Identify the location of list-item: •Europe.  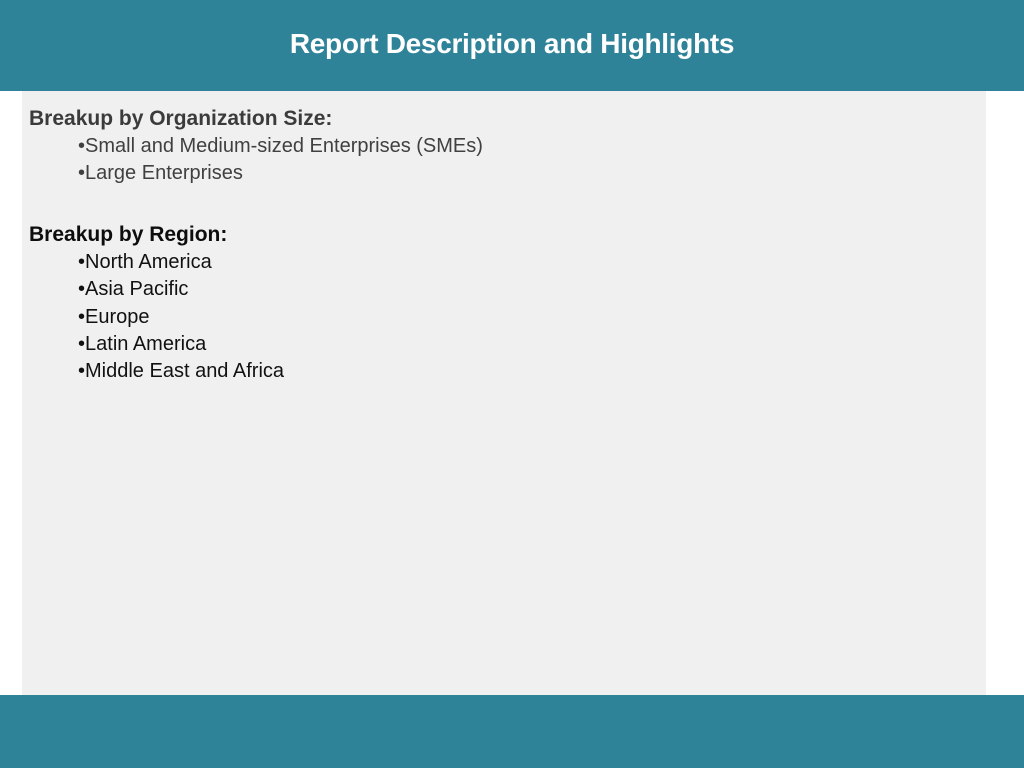
(181, 317).